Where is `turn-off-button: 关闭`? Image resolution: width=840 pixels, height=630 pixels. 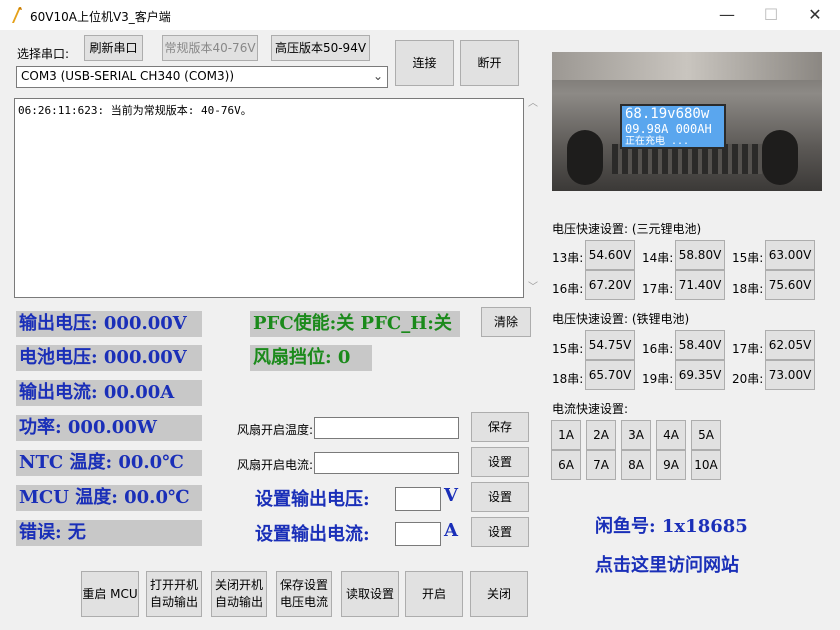 turn-off-button: 关闭 is located at coordinates (499, 594).